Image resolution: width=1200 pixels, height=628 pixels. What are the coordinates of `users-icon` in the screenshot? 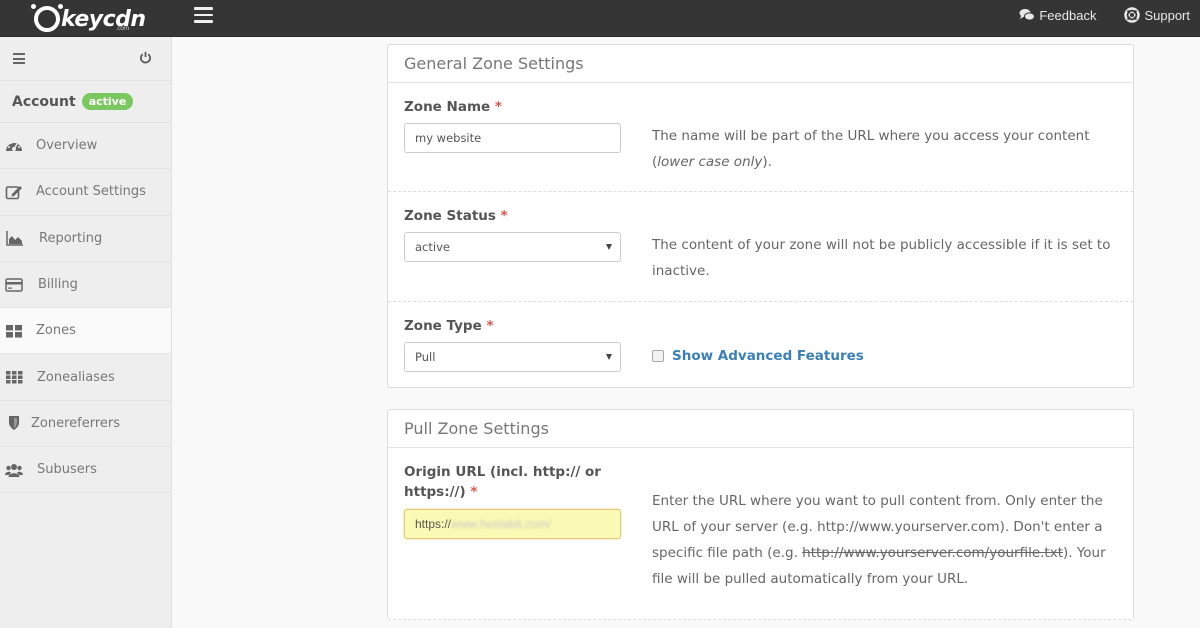 It's located at (14, 470).